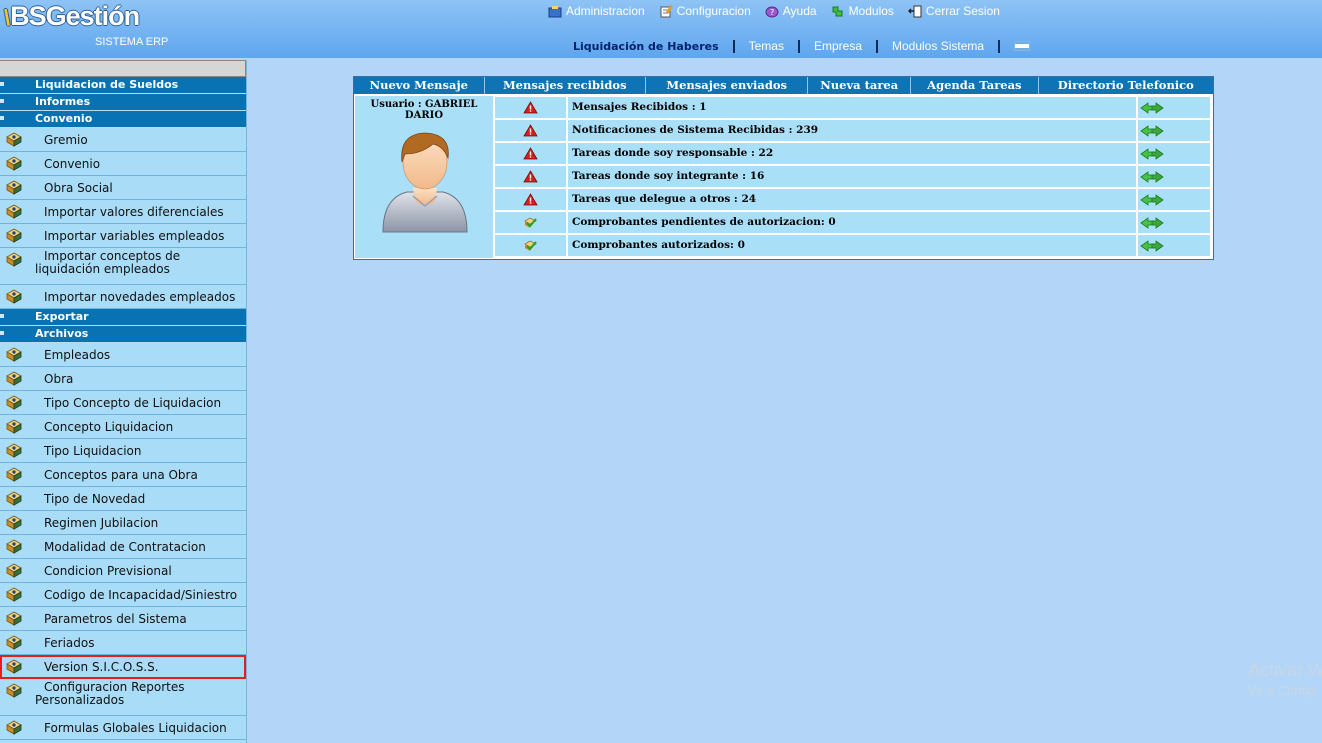 Image resolution: width=1322 pixels, height=743 pixels. I want to click on help-icon: ?, so click(772, 11).